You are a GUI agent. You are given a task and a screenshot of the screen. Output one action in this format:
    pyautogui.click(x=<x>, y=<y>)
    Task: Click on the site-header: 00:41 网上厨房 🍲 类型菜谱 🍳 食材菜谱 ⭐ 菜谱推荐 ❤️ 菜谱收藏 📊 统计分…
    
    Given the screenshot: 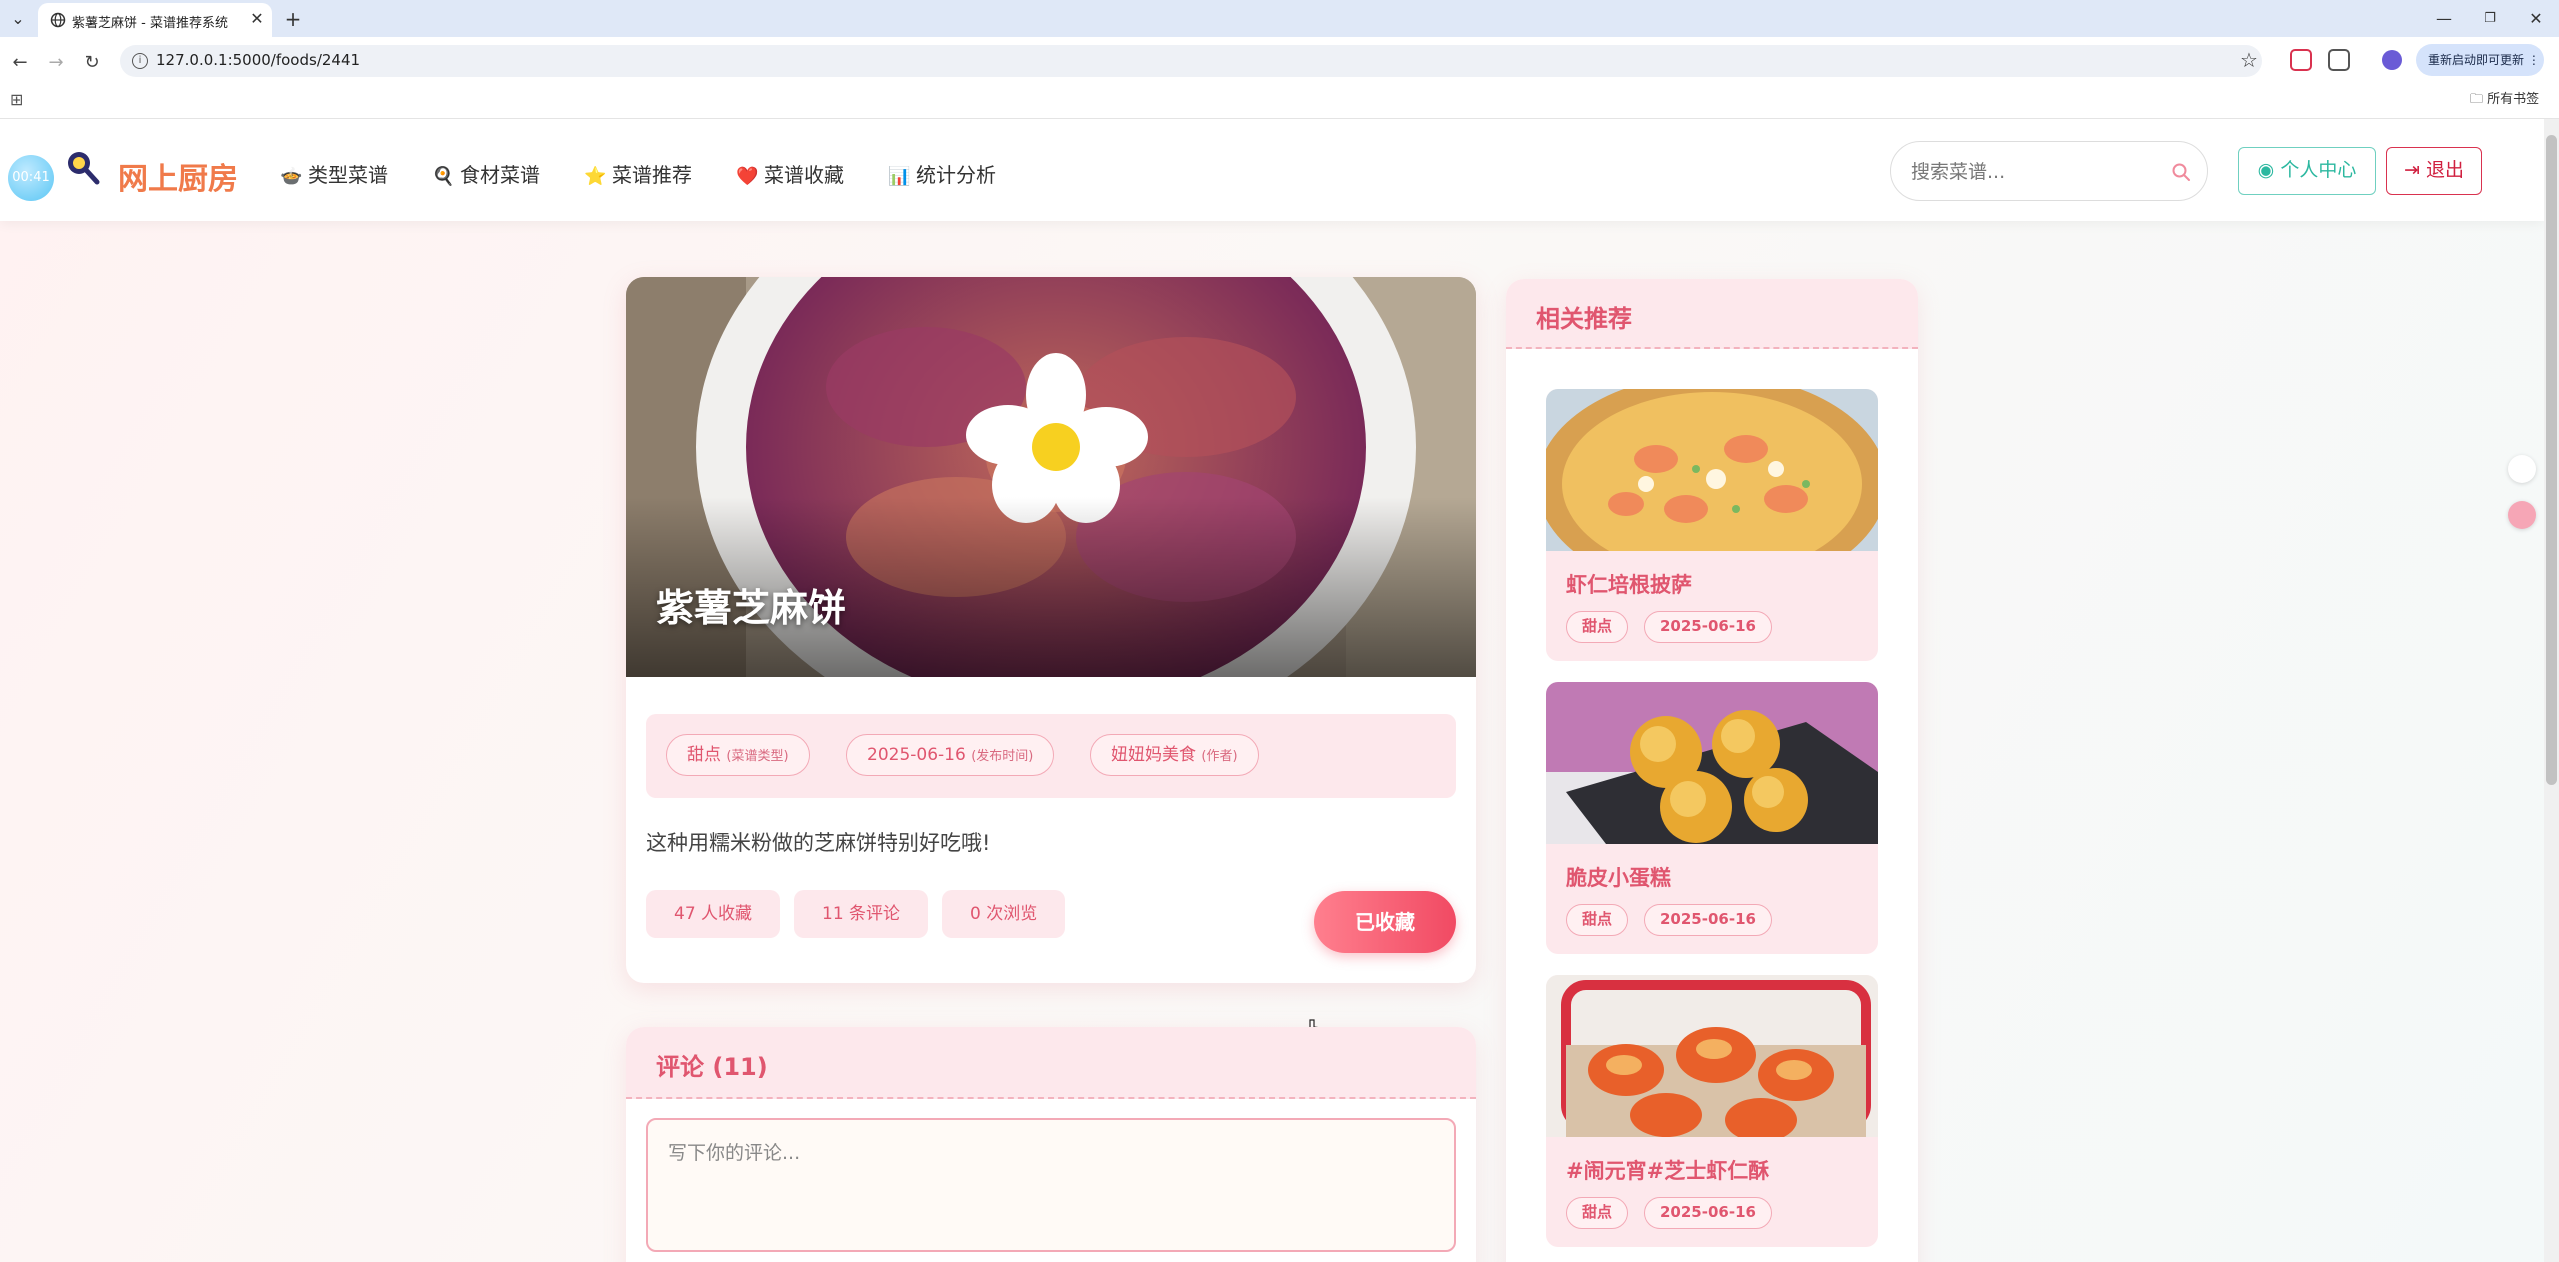 What is the action you would take?
    pyautogui.click(x=1272, y=170)
    